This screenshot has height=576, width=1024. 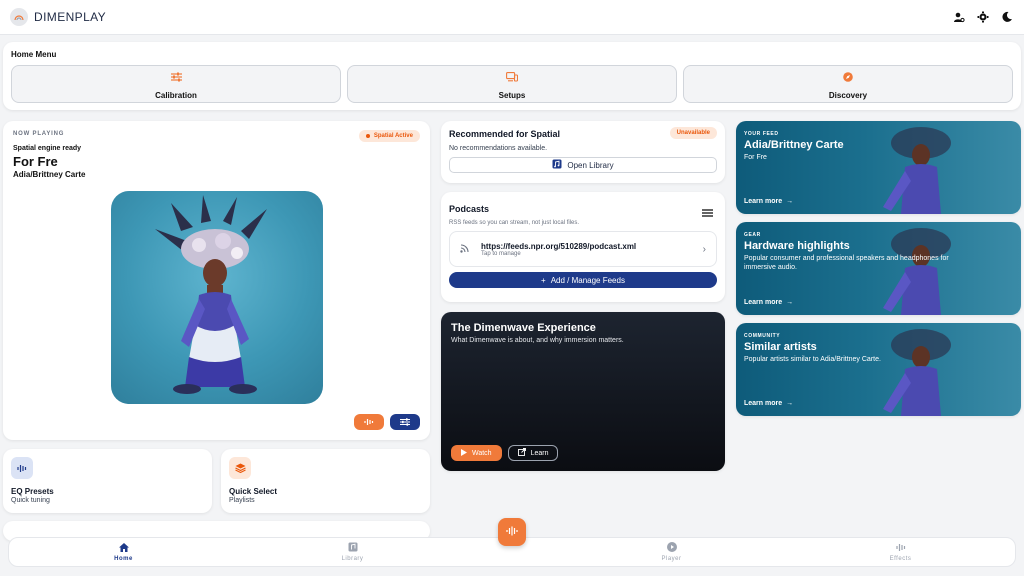 I want to click on feed-meta: Tap to manage, so click(x=501, y=253).